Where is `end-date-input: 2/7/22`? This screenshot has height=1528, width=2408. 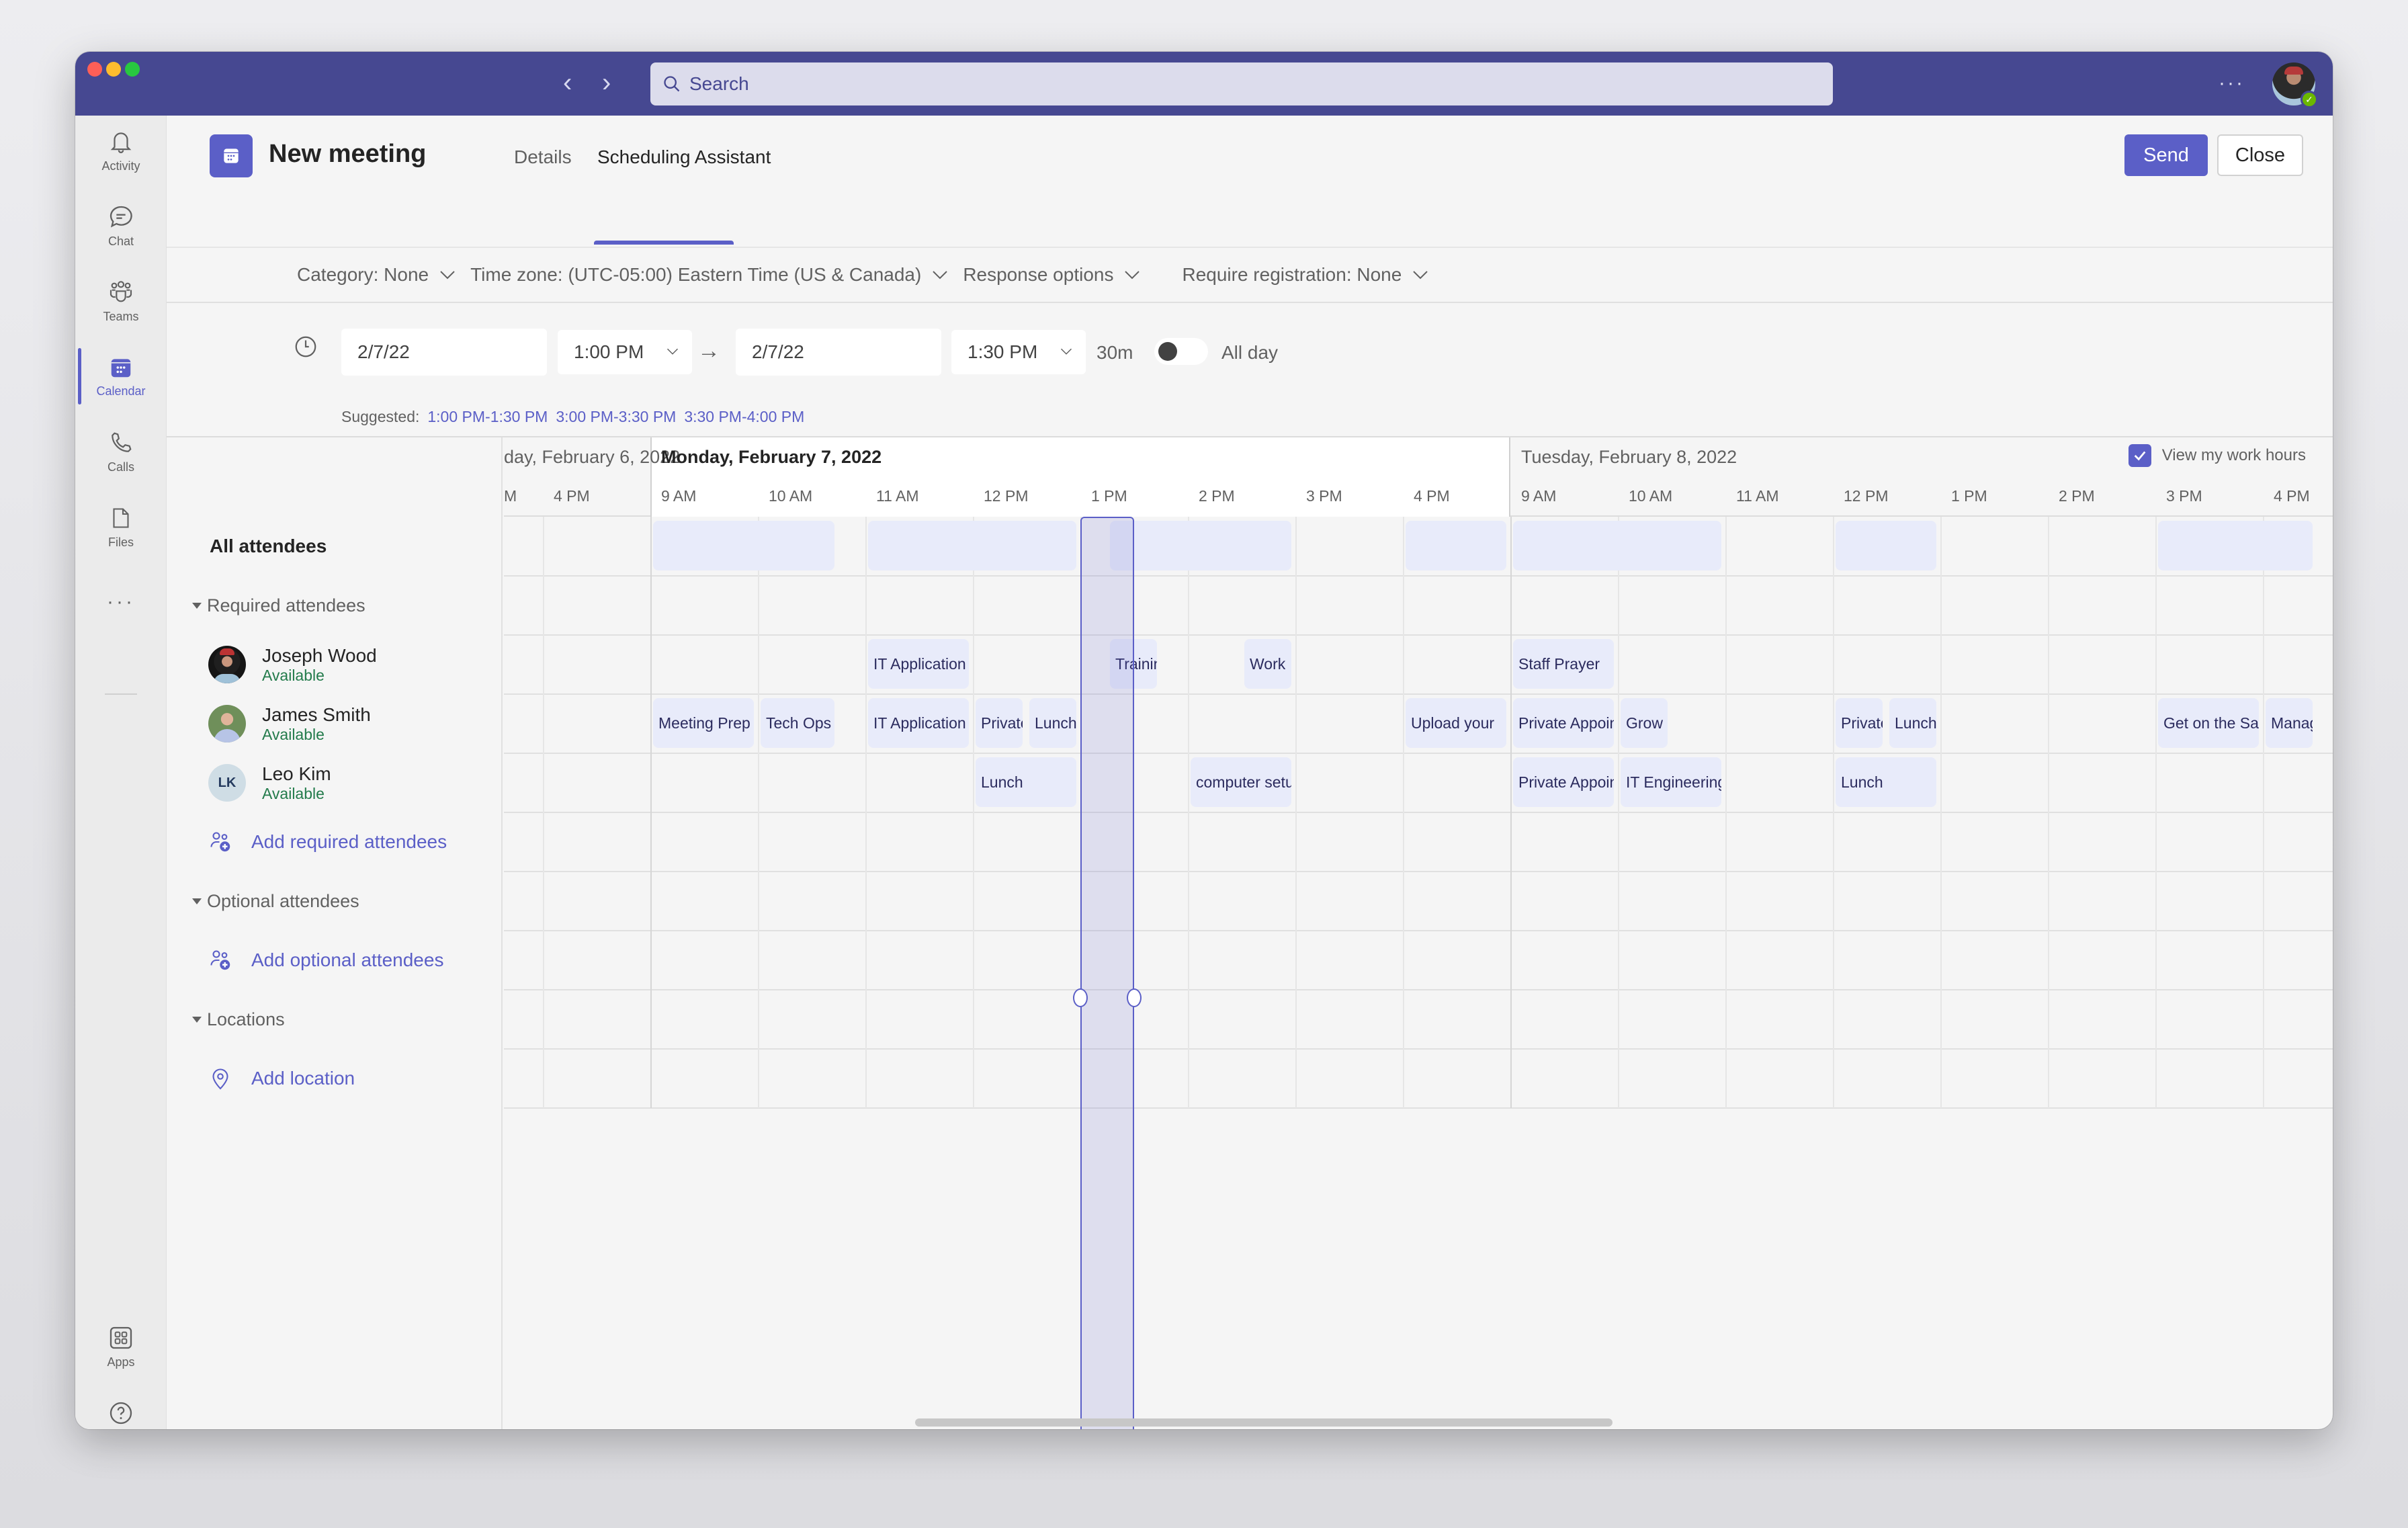 end-date-input: 2/7/22 is located at coordinates (838, 352).